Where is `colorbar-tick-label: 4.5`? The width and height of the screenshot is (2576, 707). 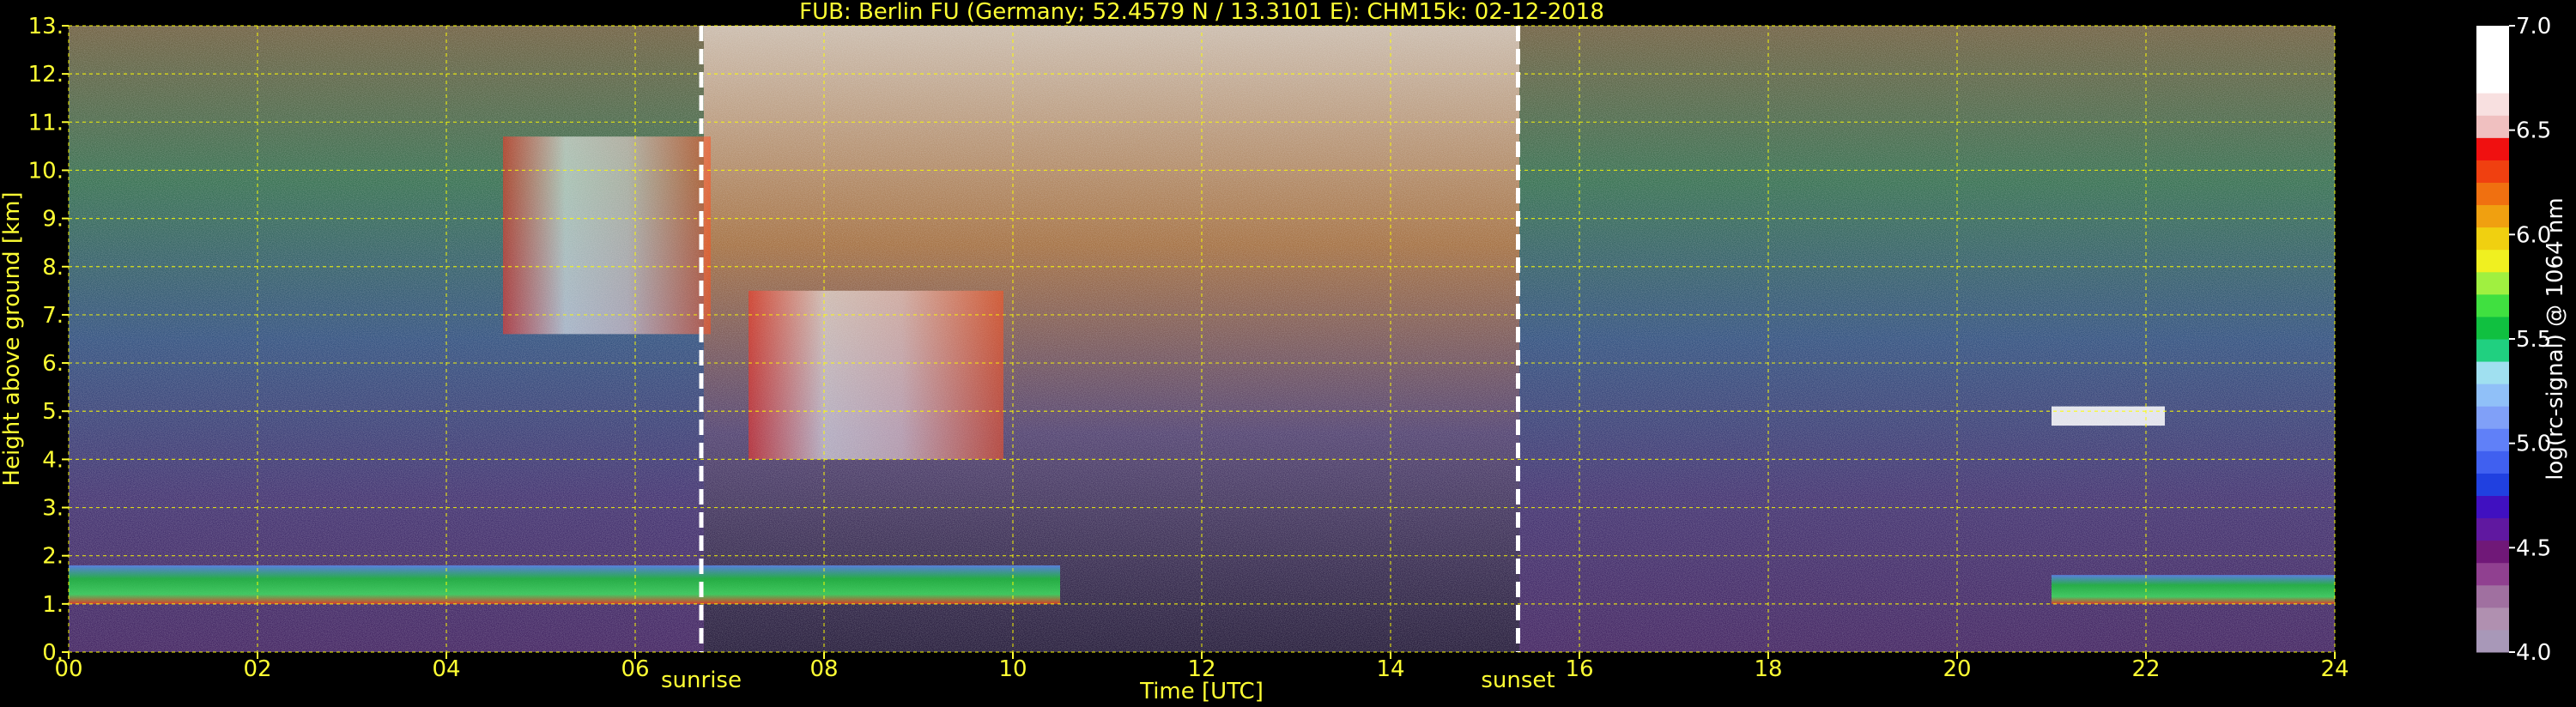
colorbar-tick-label: 4.5 is located at coordinates (2533, 548).